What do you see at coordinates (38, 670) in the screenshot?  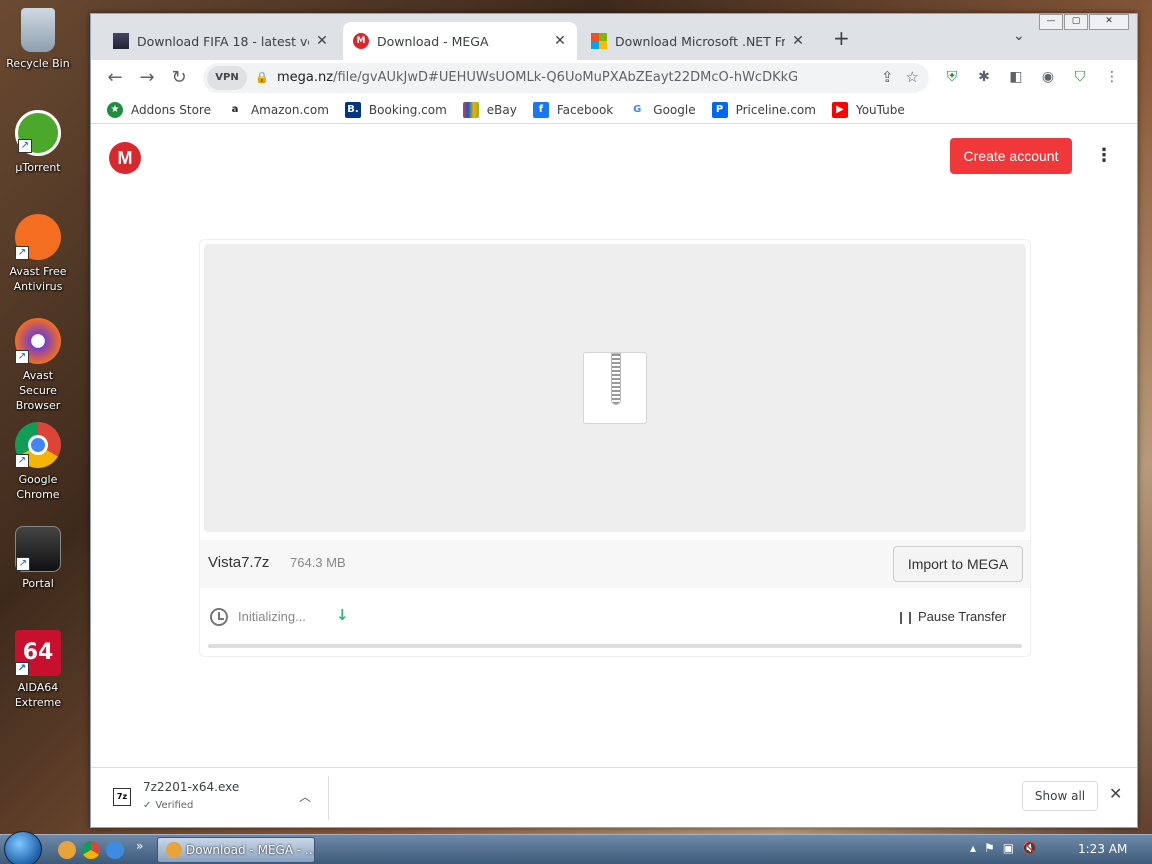 I see `desktop-icon-aida64: 64 ↗ AIDA64 Extreme` at bounding box center [38, 670].